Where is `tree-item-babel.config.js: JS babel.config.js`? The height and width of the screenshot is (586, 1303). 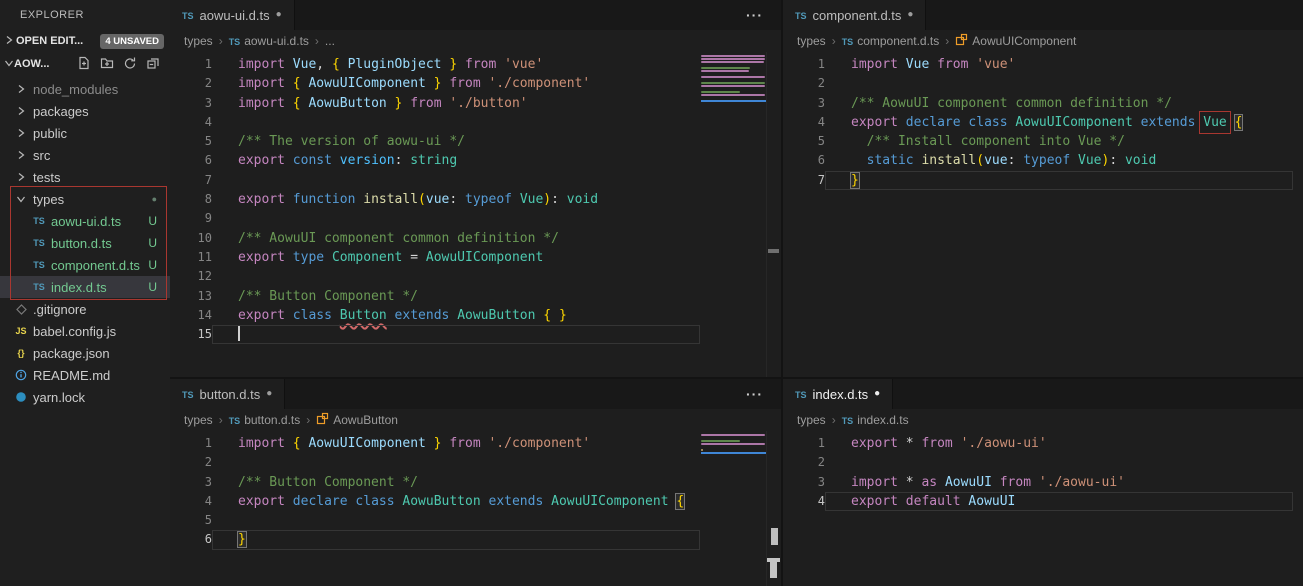
tree-item-babel.config.js: JS babel.config.js is located at coordinates (85, 331).